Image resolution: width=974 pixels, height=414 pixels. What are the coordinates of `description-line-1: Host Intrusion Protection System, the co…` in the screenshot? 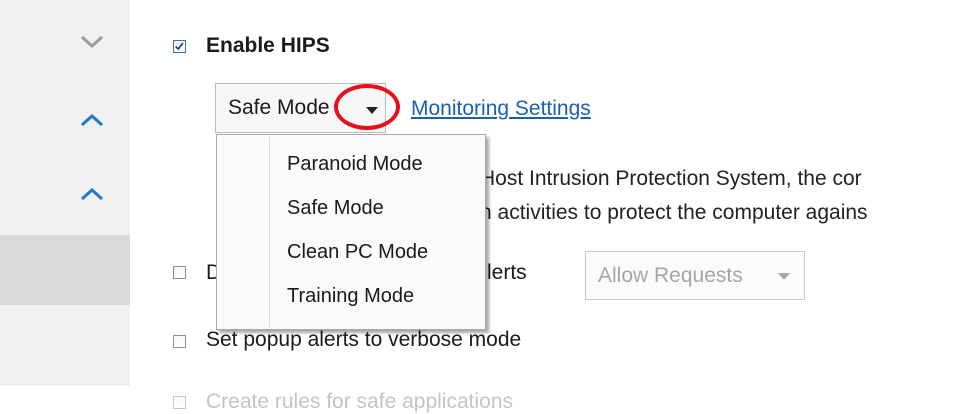 It's located at (671, 178).